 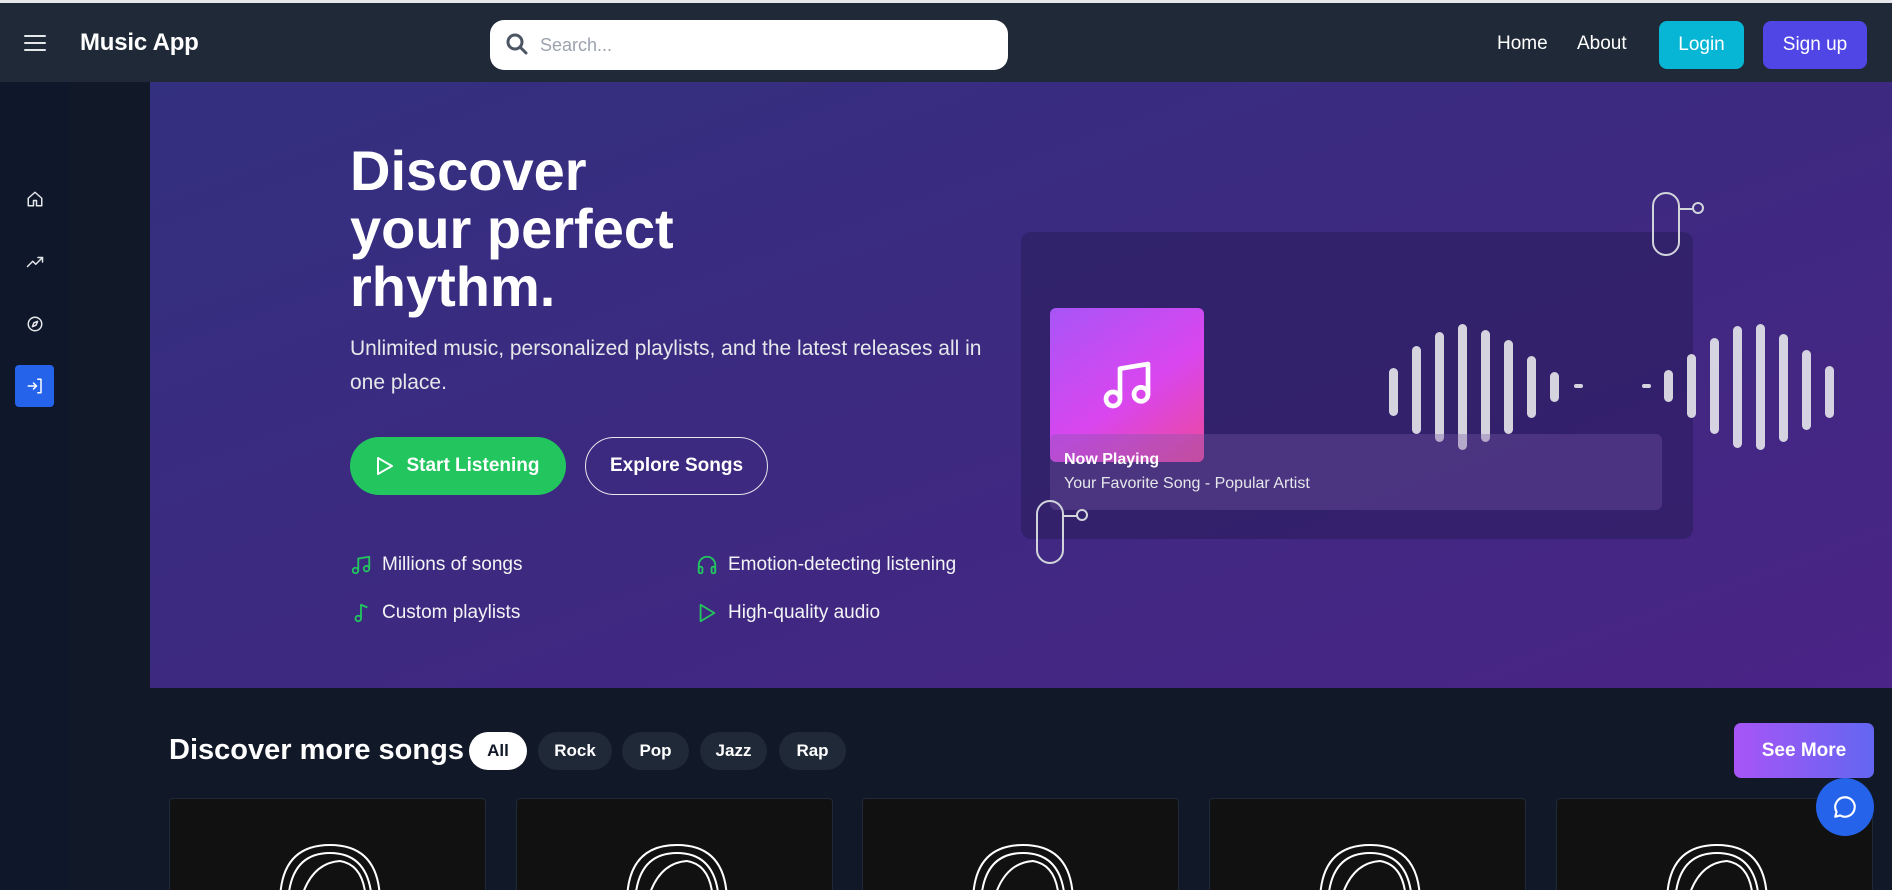 I want to click on feature-high-quality-audio: High-quality audio, so click(x=788, y=613).